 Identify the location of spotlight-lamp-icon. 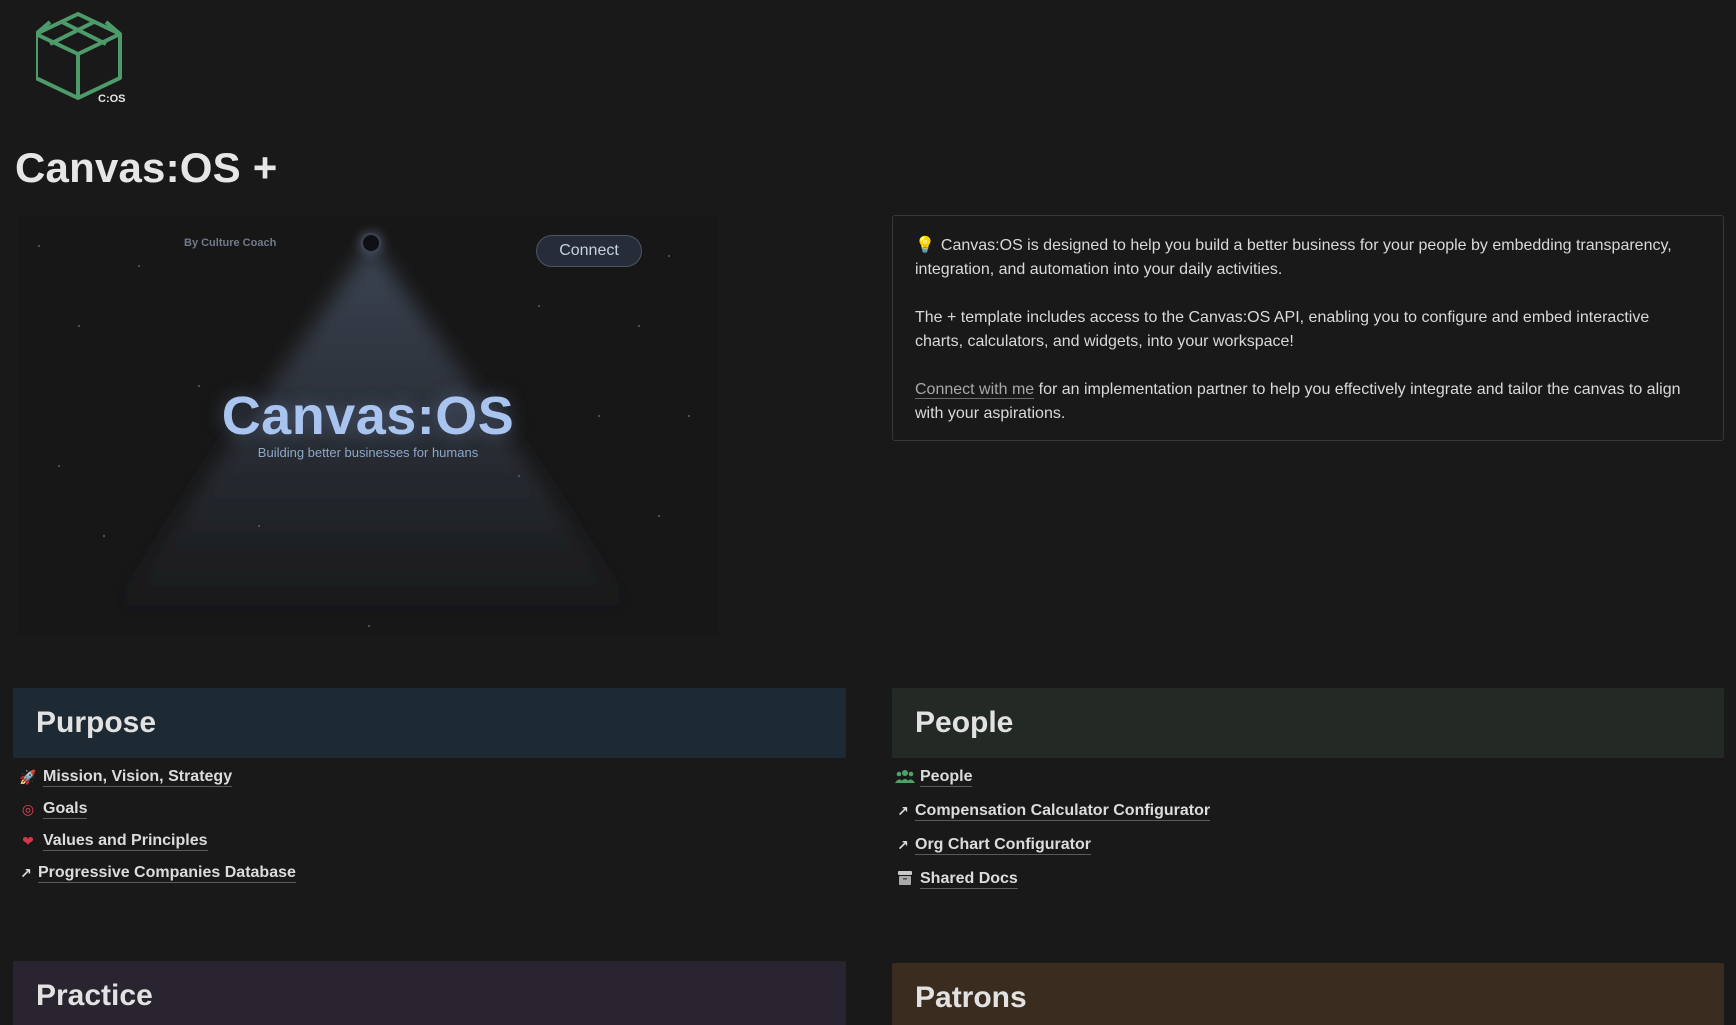
(371, 243).